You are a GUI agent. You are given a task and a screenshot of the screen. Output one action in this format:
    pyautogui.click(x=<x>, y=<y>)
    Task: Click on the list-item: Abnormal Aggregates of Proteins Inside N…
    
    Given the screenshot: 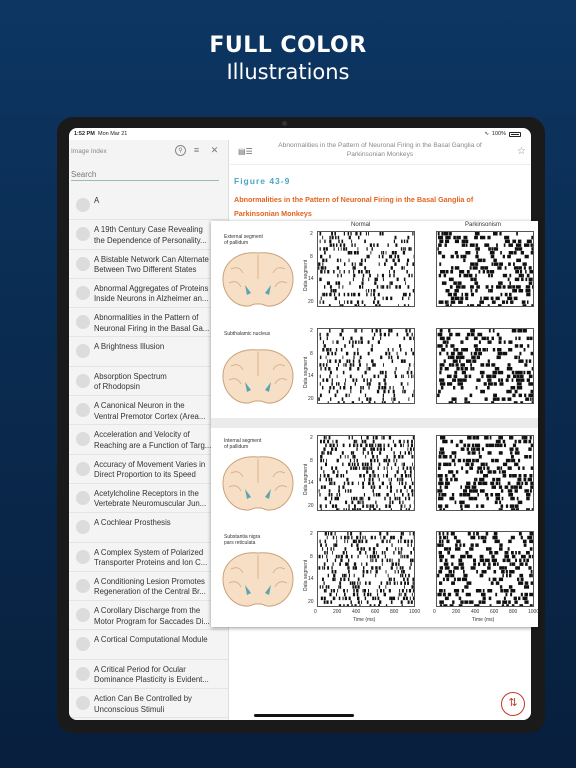 What is the action you would take?
    pyautogui.click(x=149, y=294)
    